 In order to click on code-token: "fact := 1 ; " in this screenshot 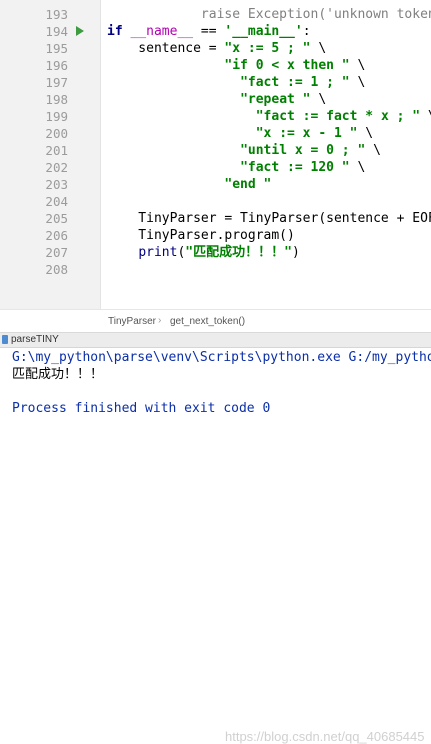, I will do `click(295, 82)`.